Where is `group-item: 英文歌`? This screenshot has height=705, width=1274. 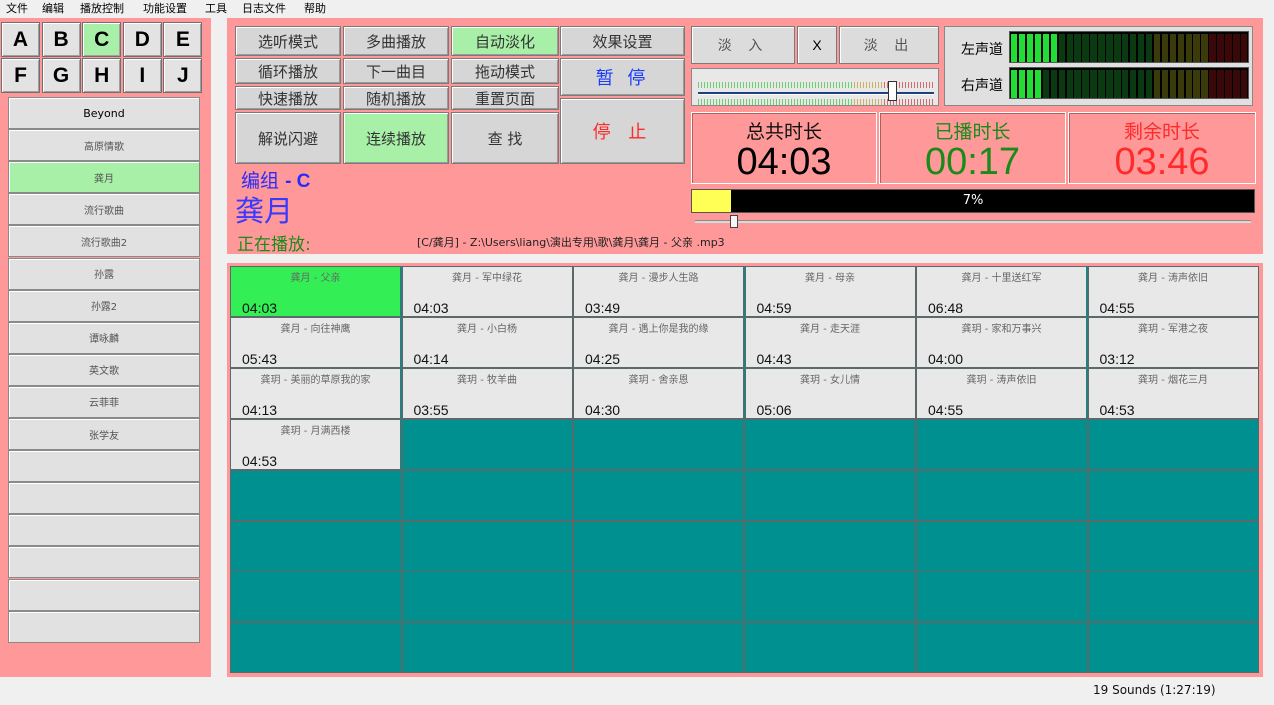
group-item: 英文歌 is located at coordinates (104, 369).